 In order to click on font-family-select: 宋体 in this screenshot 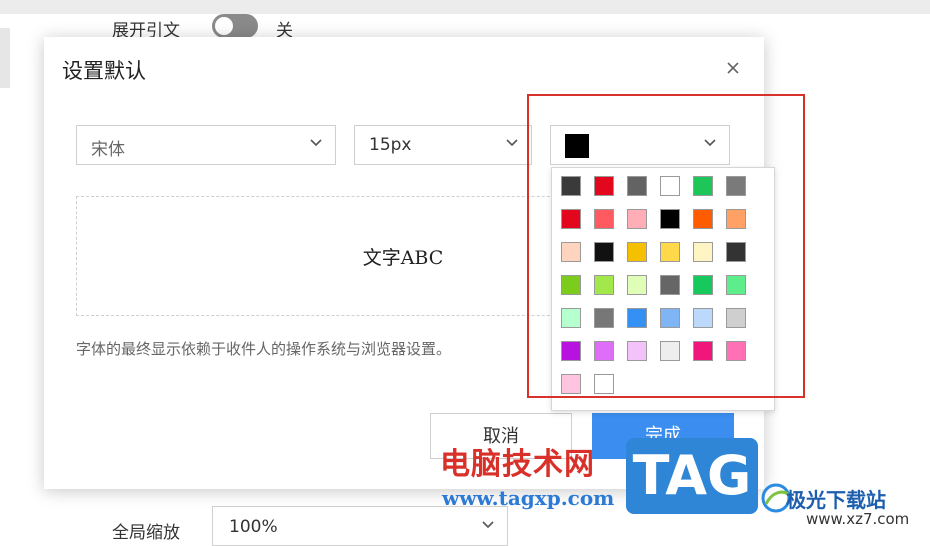, I will do `click(206, 145)`.